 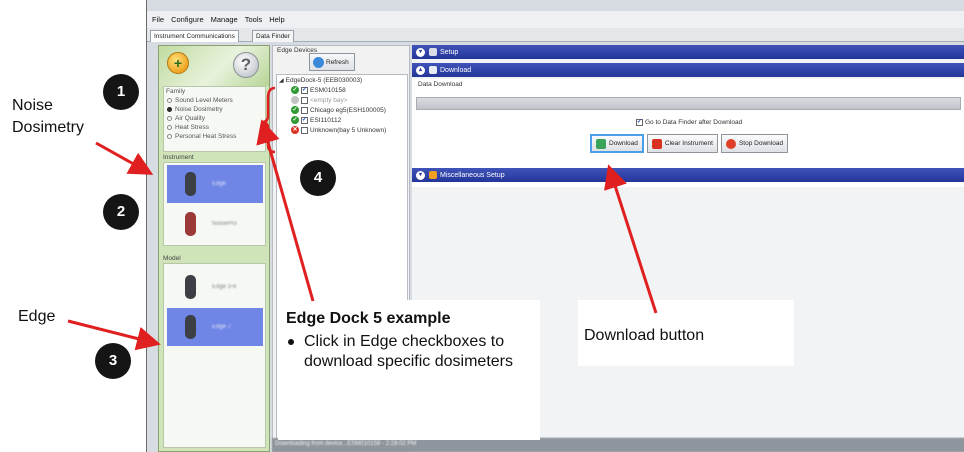 I want to click on noise-dosimetry-arrow, so click(x=124, y=158).